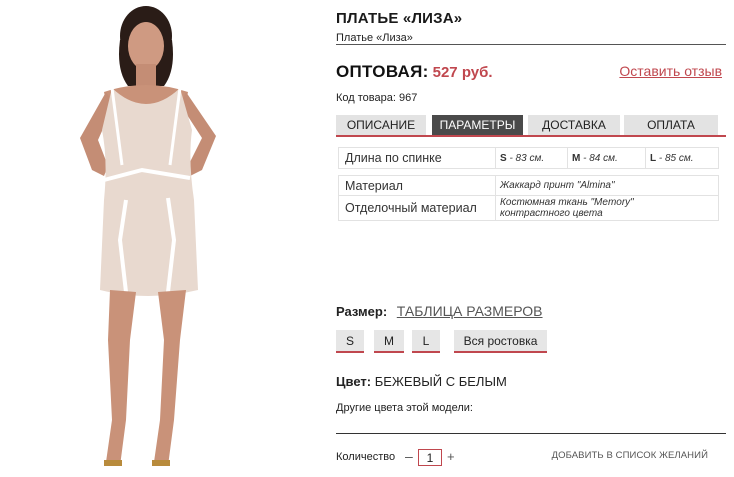 The width and height of the screenshot is (734, 477). Describe the element at coordinates (531, 136) in the screenshot. I see `tabs-underline` at that location.